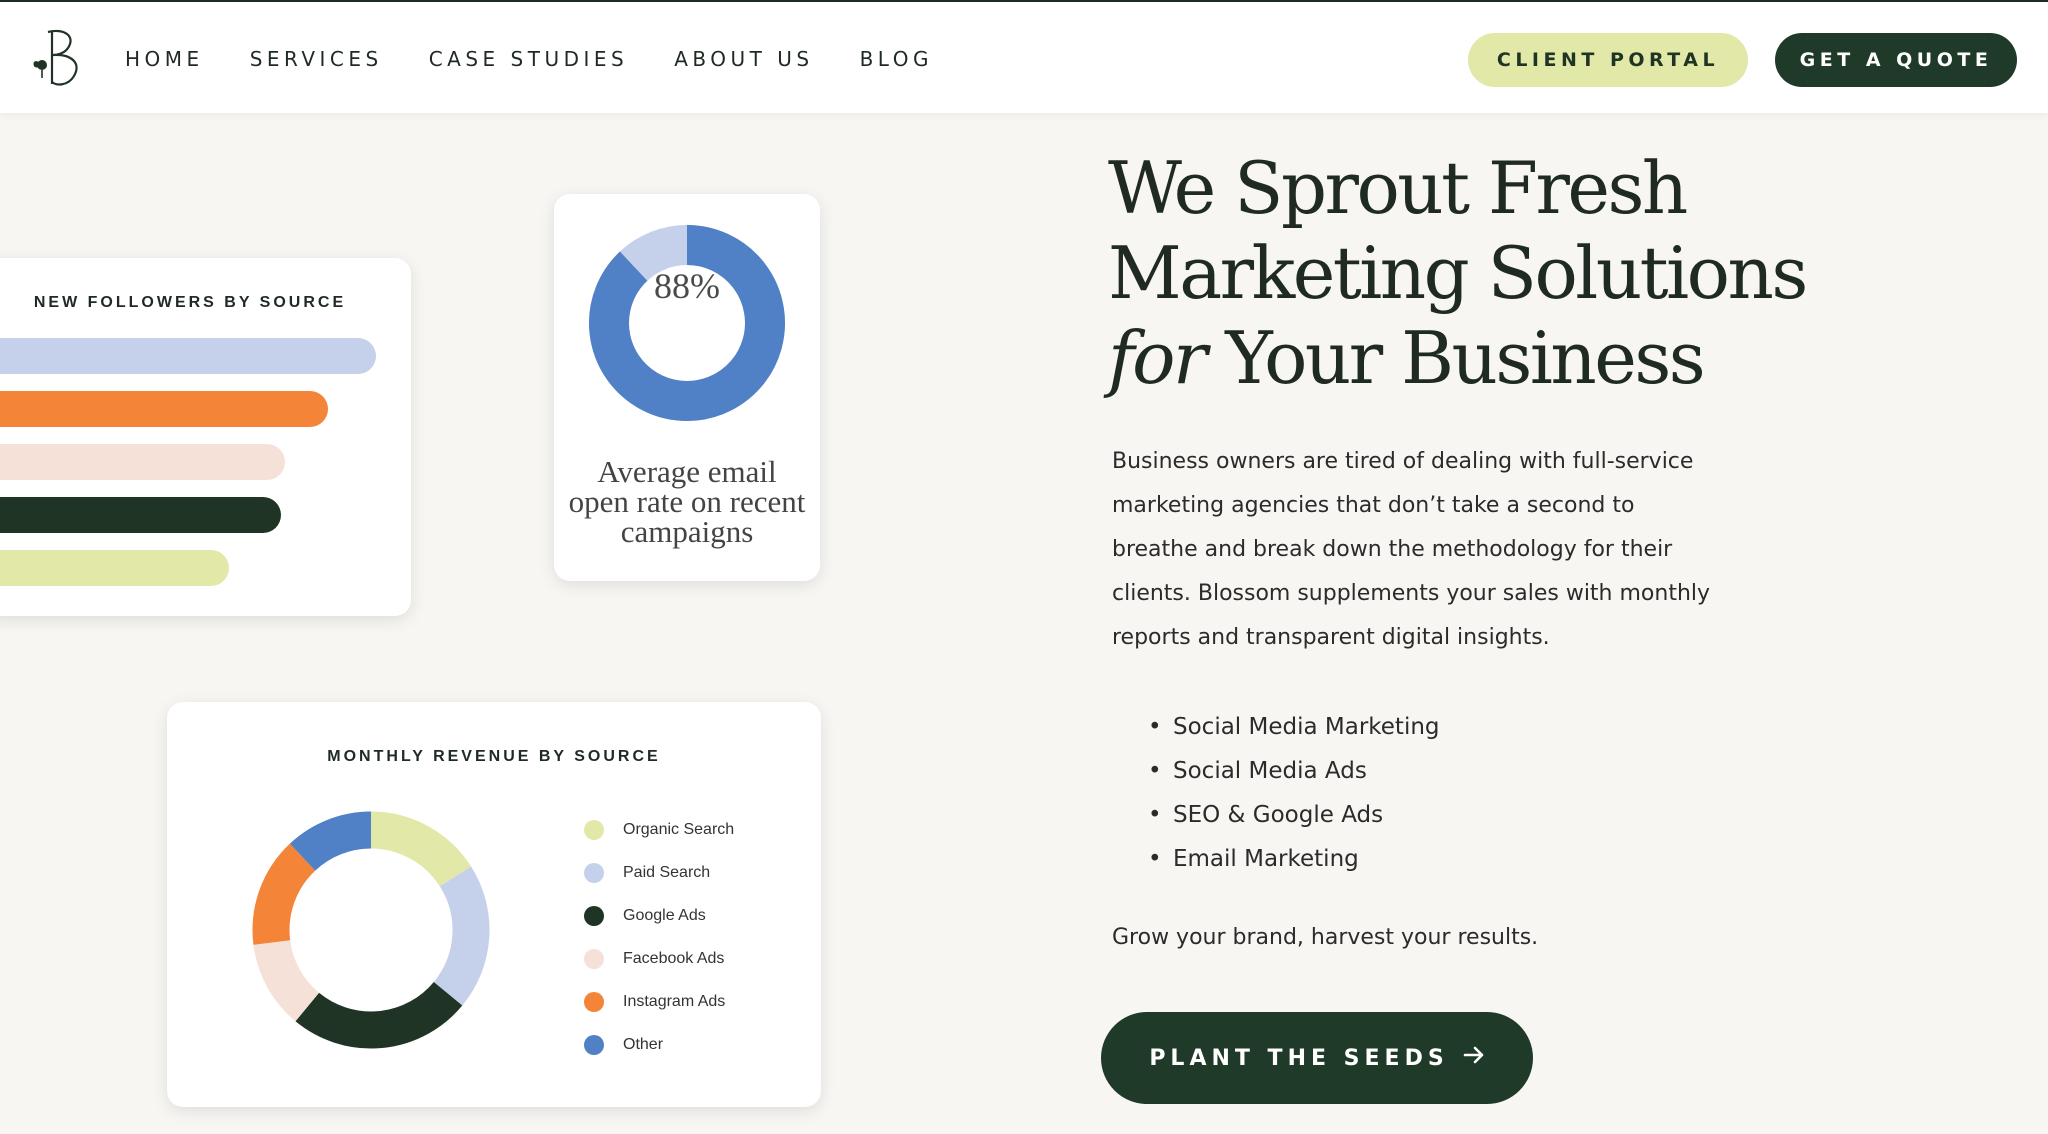  What do you see at coordinates (421, 849) in the screenshot?
I see `revenue-slice-organic-search` at bounding box center [421, 849].